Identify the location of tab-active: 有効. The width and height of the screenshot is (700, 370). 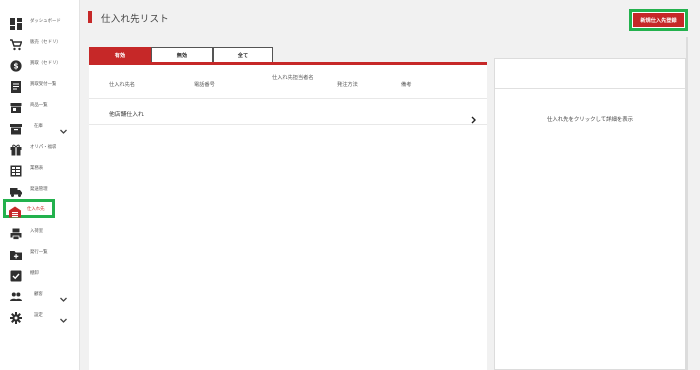
(120, 55).